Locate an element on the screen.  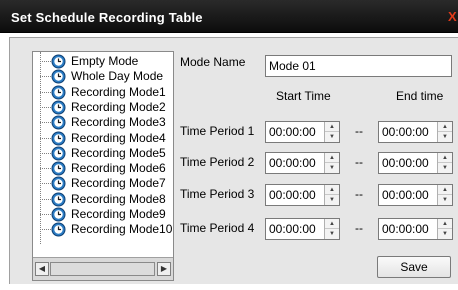
scroll-right-arrow-icon: ▶ is located at coordinates (164, 269).